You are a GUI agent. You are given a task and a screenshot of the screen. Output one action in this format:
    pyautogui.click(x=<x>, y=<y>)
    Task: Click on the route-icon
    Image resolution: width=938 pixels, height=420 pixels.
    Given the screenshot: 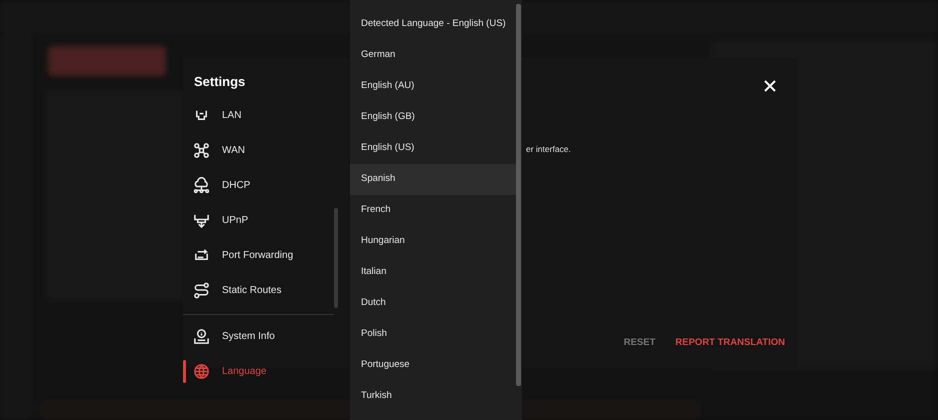 What is the action you would take?
    pyautogui.click(x=201, y=290)
    